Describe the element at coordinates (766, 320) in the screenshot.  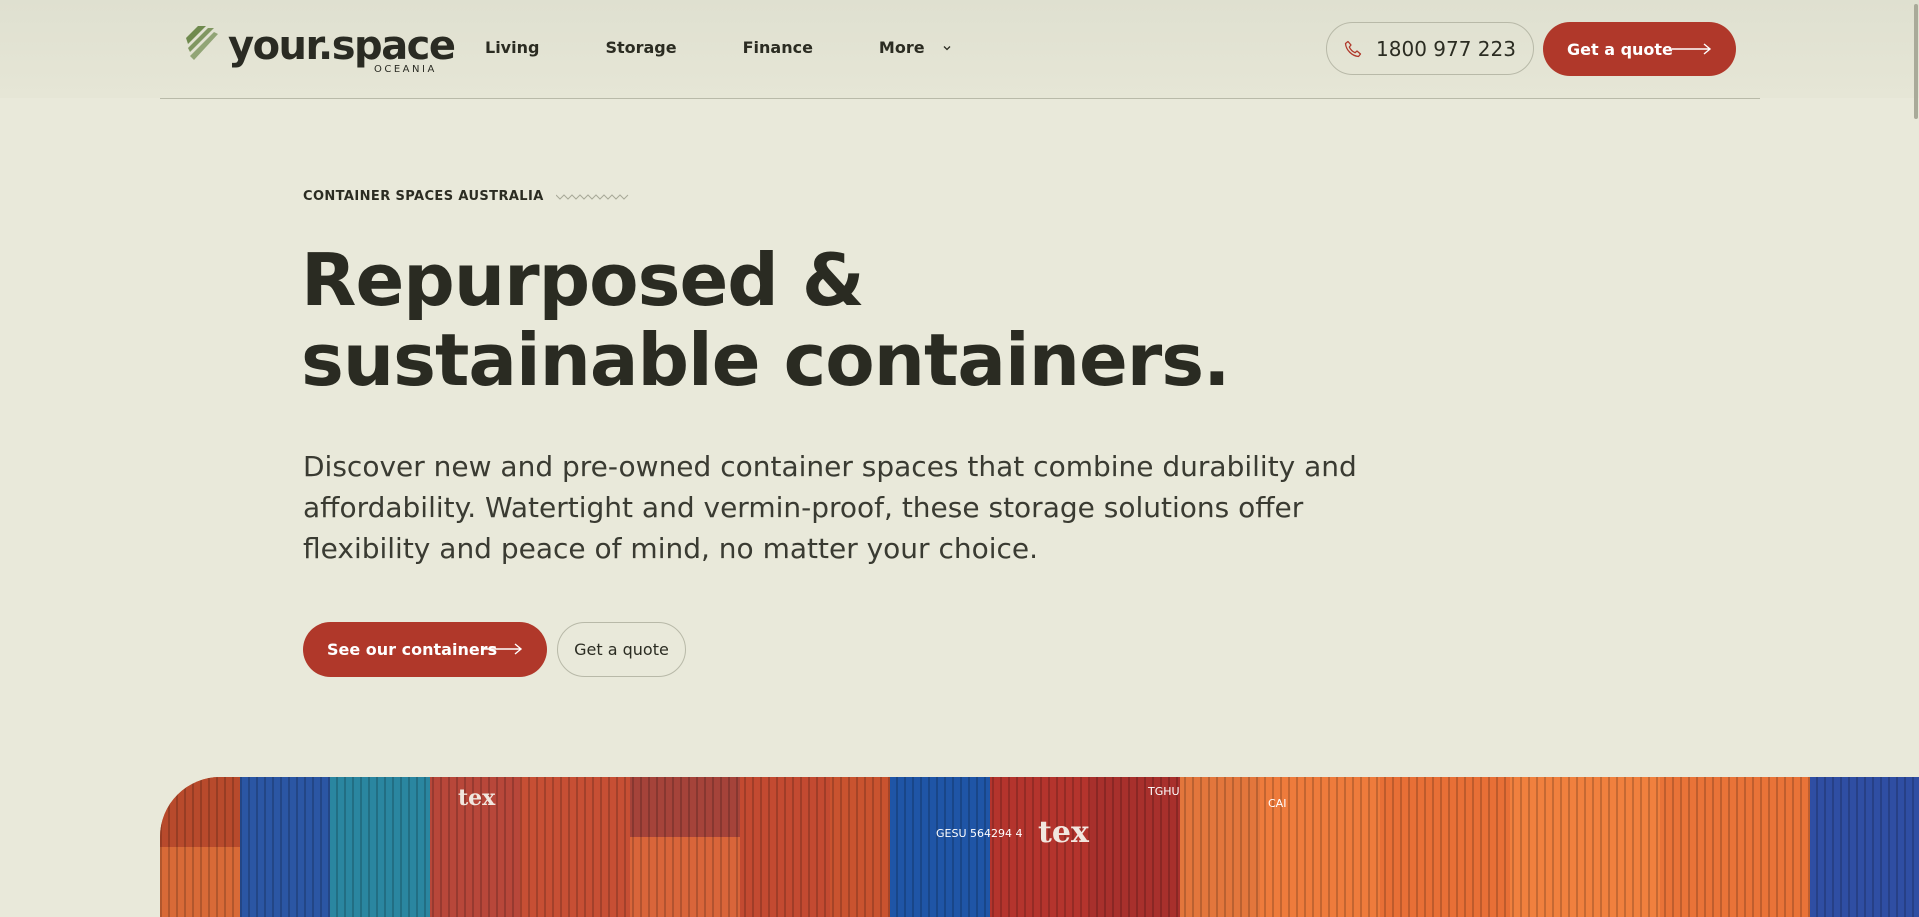
I see `hero-headline: Repurposed & sustainable containers.` at that location.